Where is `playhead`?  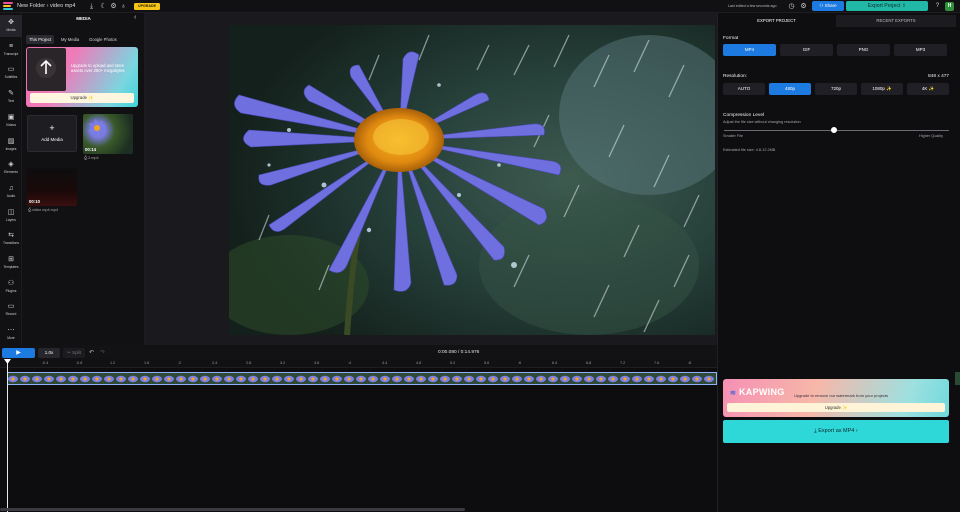 playhead is located at coordinates (7, 435).